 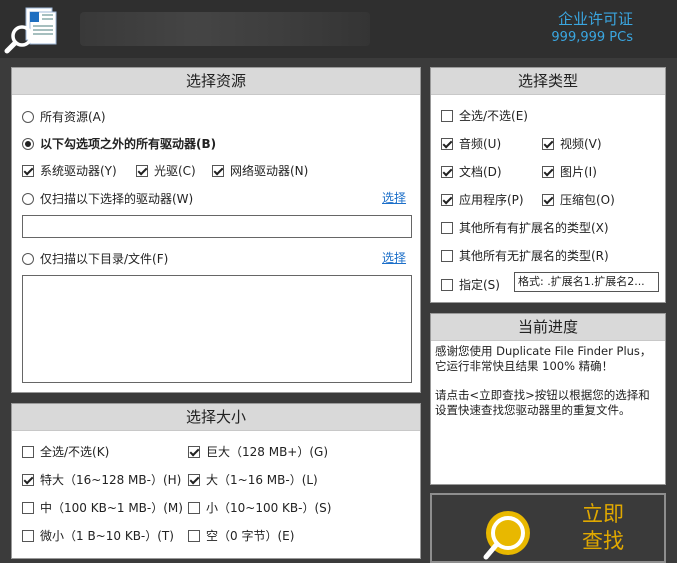 What do you see at coordinates (595, 19) in the screenshot?
I see `license-type: 企业许可证` at bounding box center [595, 19].